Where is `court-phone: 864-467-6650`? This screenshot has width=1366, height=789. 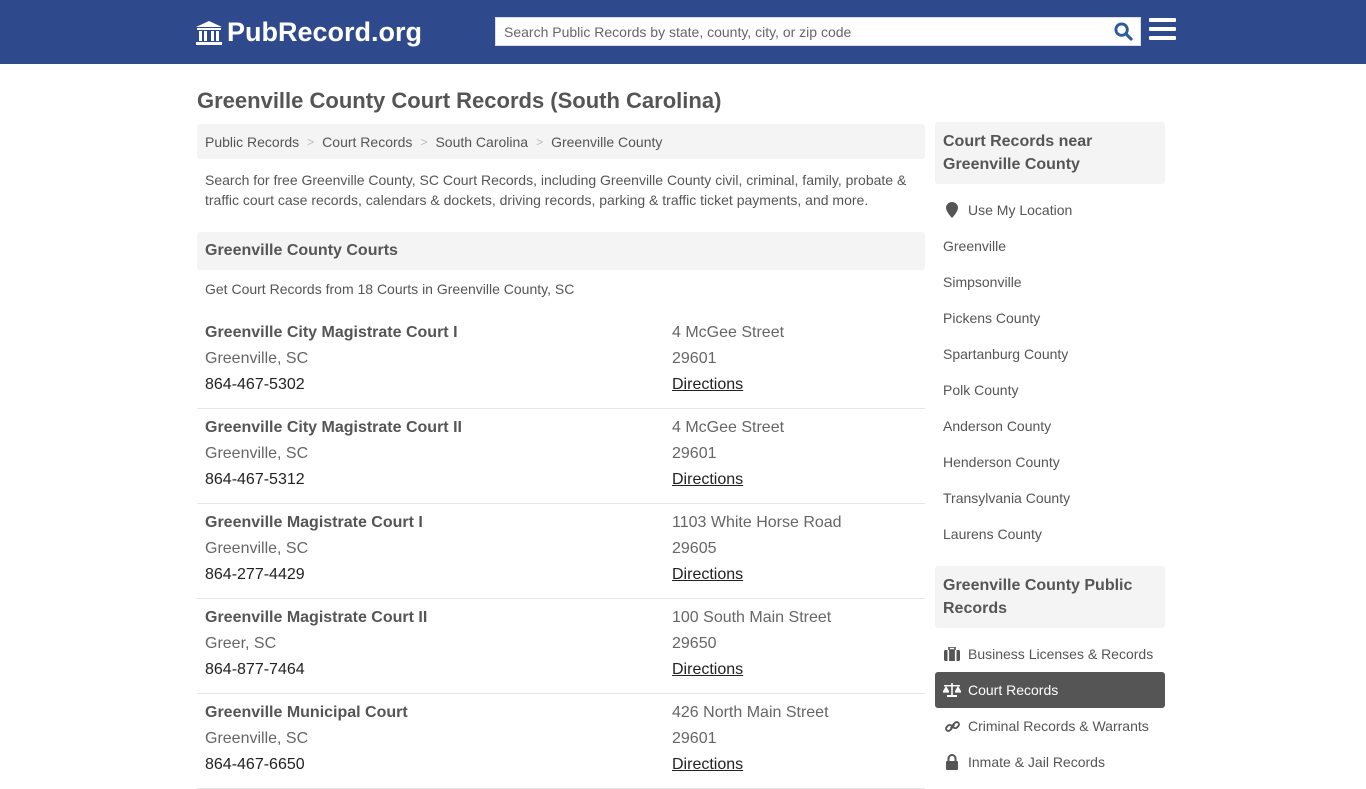
court-phone: 864-467-6650 is located at coordinates (306, 765).